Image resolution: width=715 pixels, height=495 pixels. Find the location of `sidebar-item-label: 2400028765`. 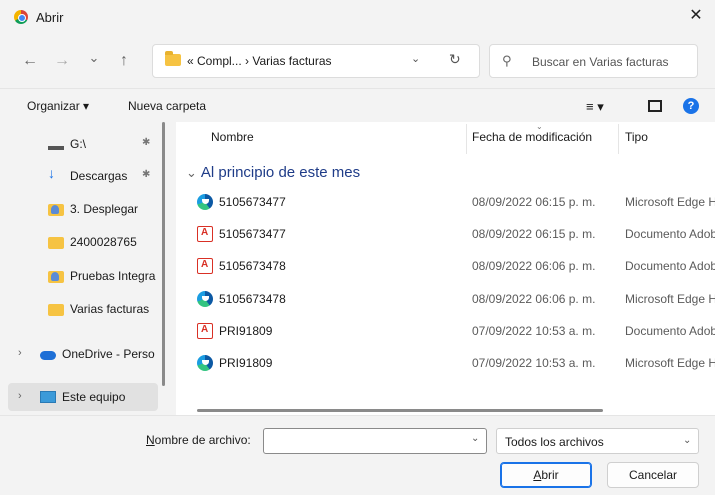

sidebar-item-label: 2400028765 is located at coordinates (103, 242).